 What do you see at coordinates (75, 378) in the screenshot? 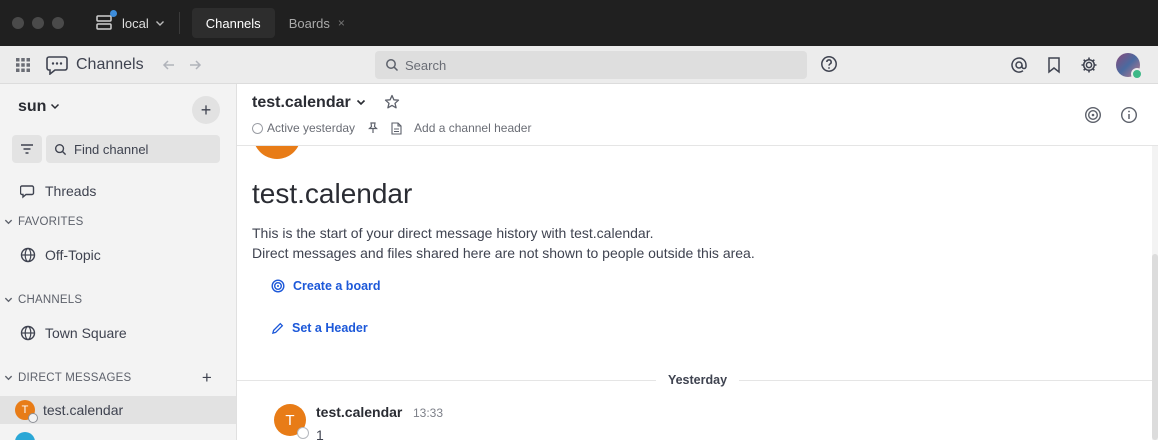
I see `category-label: DIRECT MESSAGES` at bounding box center [75, 378].